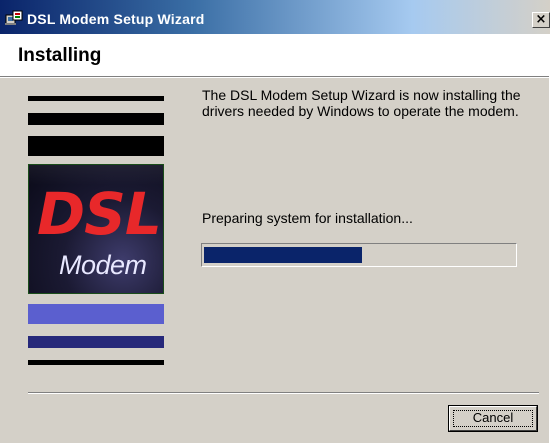 This screenshot has height=443, width=550. Describe the element at coordinates (275, 17) in the screenshot. I see `title-bar: DSL Modem Setup Wizard ×` at that location.